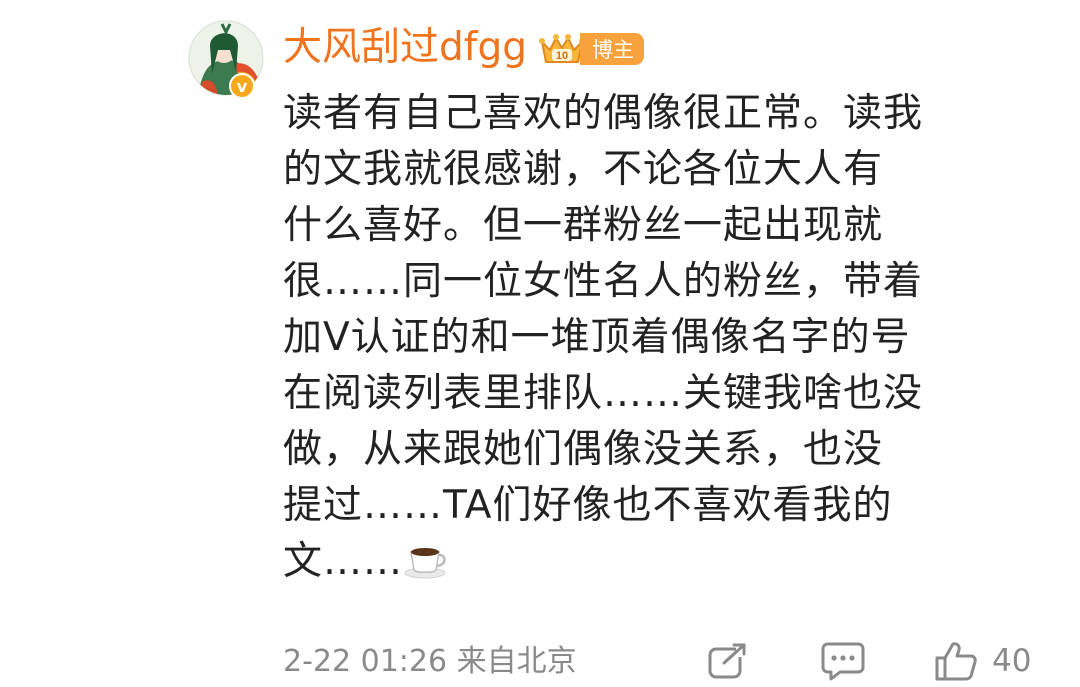  I want to click on svg-text: 10, so click(562, 56).